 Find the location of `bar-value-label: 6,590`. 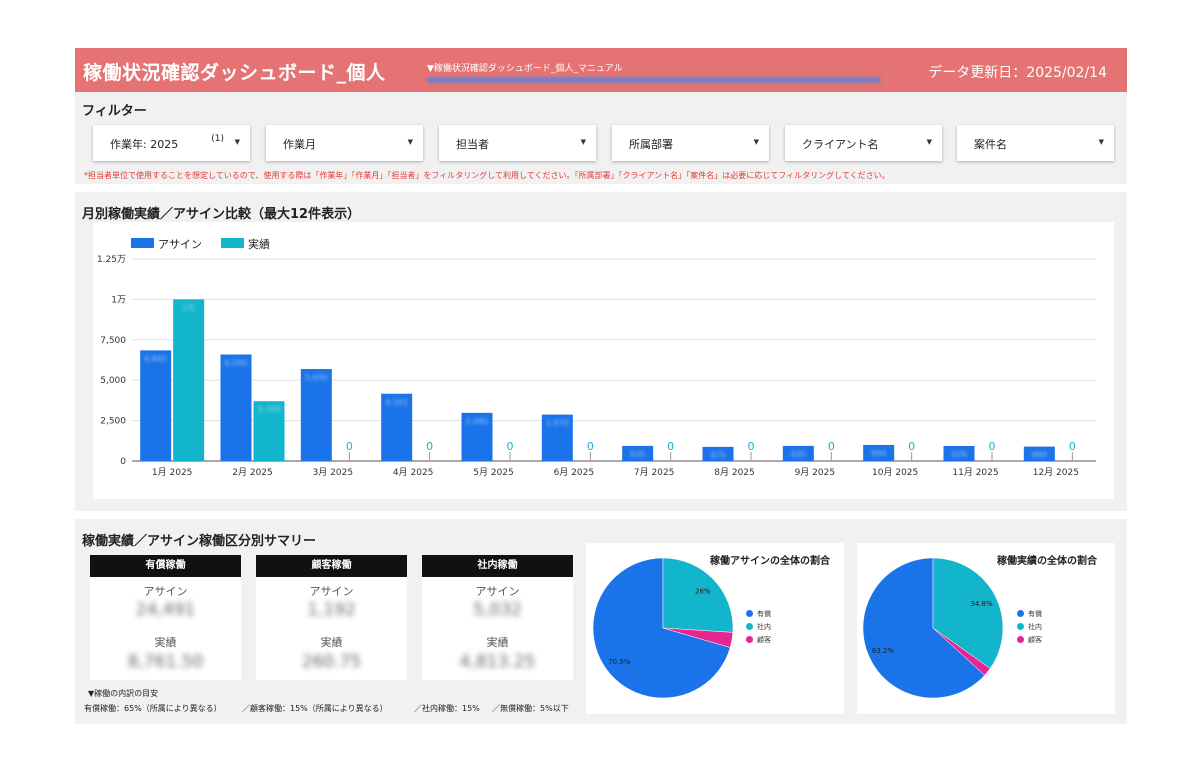

bar-value-label: 6,590 is located at coordinates (236, 363).